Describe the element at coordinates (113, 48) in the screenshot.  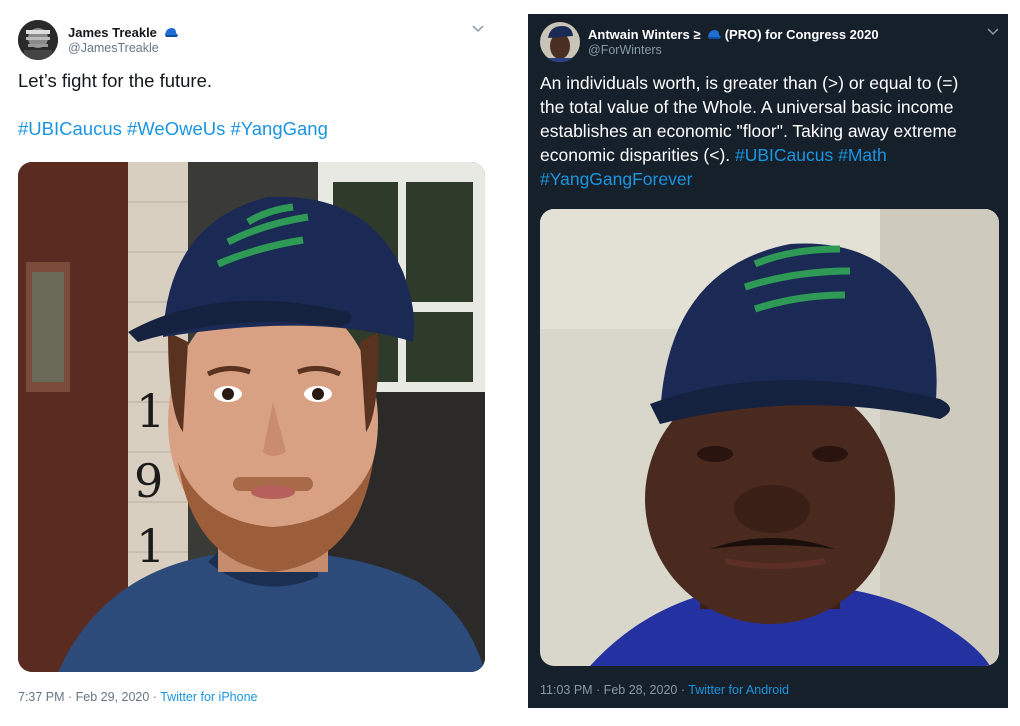
I see `user-handle: @JamesTreakle` at that location.